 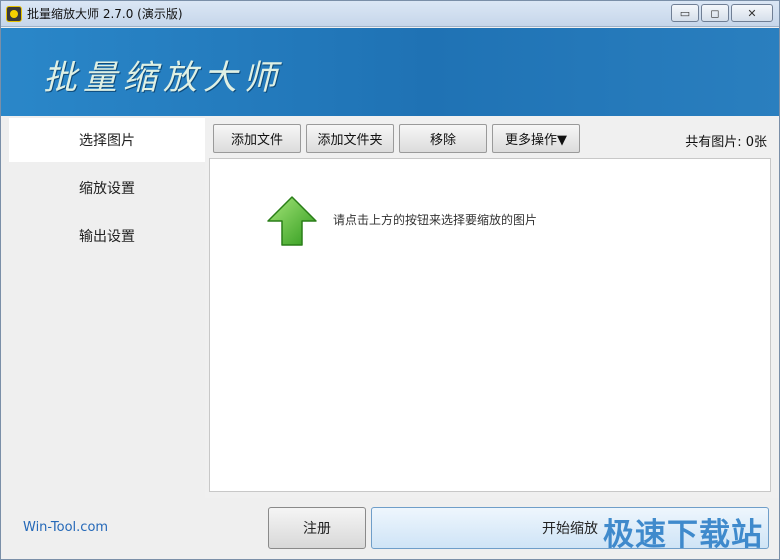 I want to click on add-folder-button: 添加文件夹, so click(x=350, y=138).